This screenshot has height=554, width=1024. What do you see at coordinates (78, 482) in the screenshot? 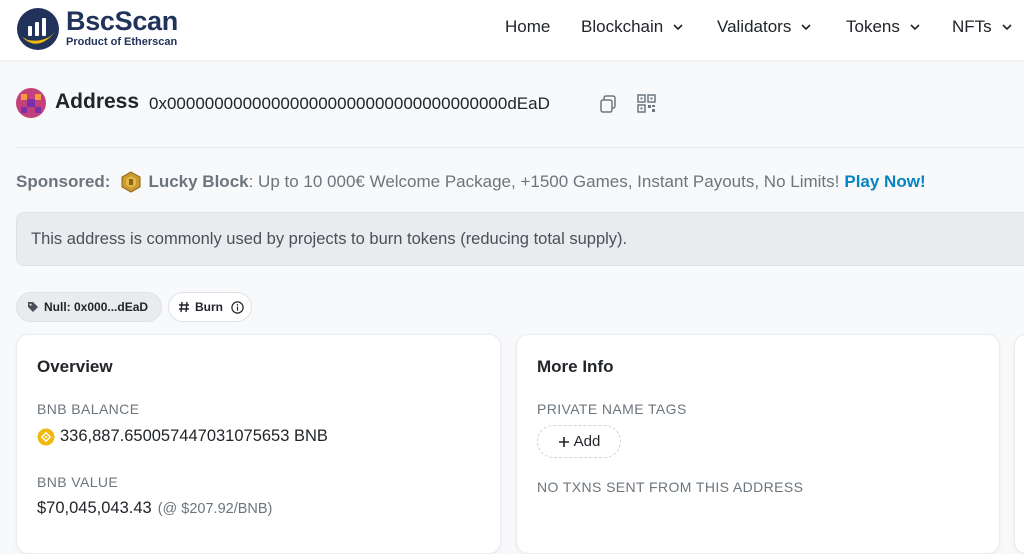
I see `bnb-value-label: BNB VALUE` at bounding box center [78, 482].